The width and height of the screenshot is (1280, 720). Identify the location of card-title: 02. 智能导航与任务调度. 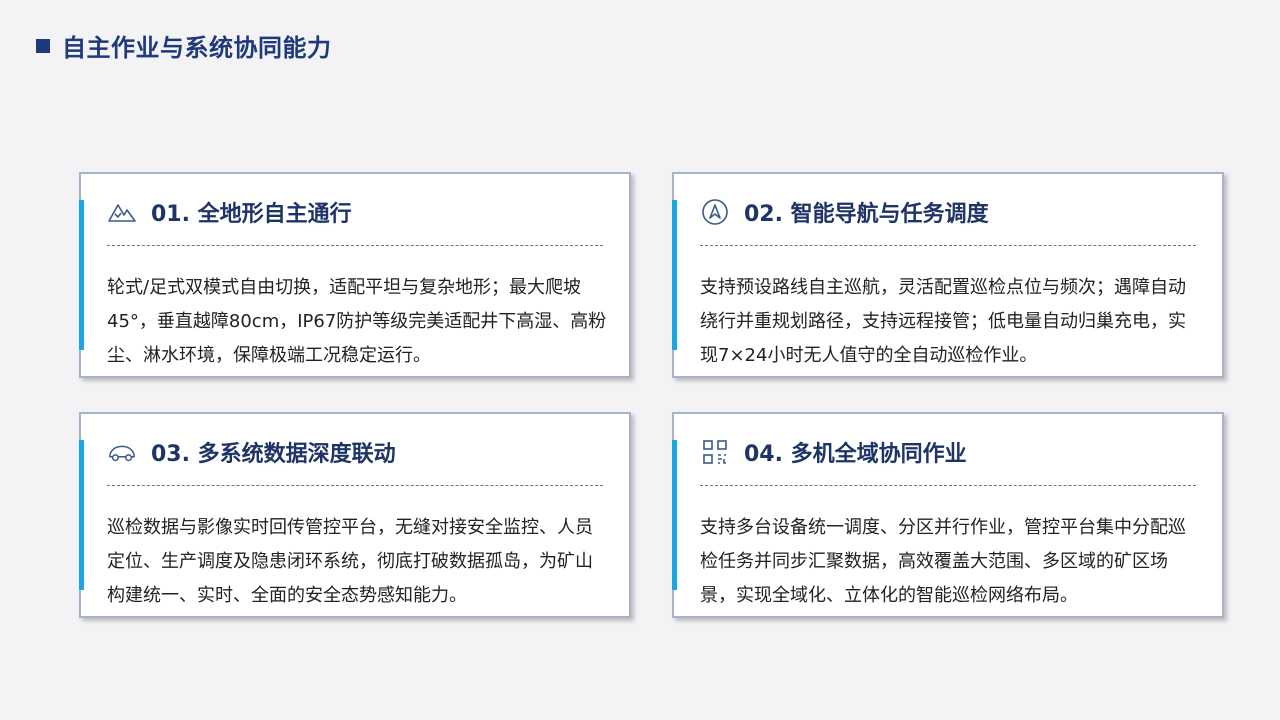
(866, 214).